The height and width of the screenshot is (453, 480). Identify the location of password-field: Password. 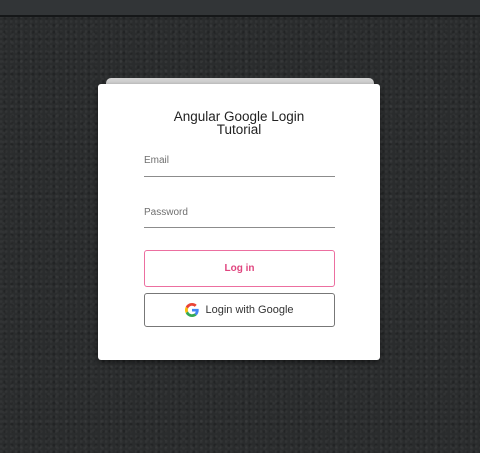
(239, 219).